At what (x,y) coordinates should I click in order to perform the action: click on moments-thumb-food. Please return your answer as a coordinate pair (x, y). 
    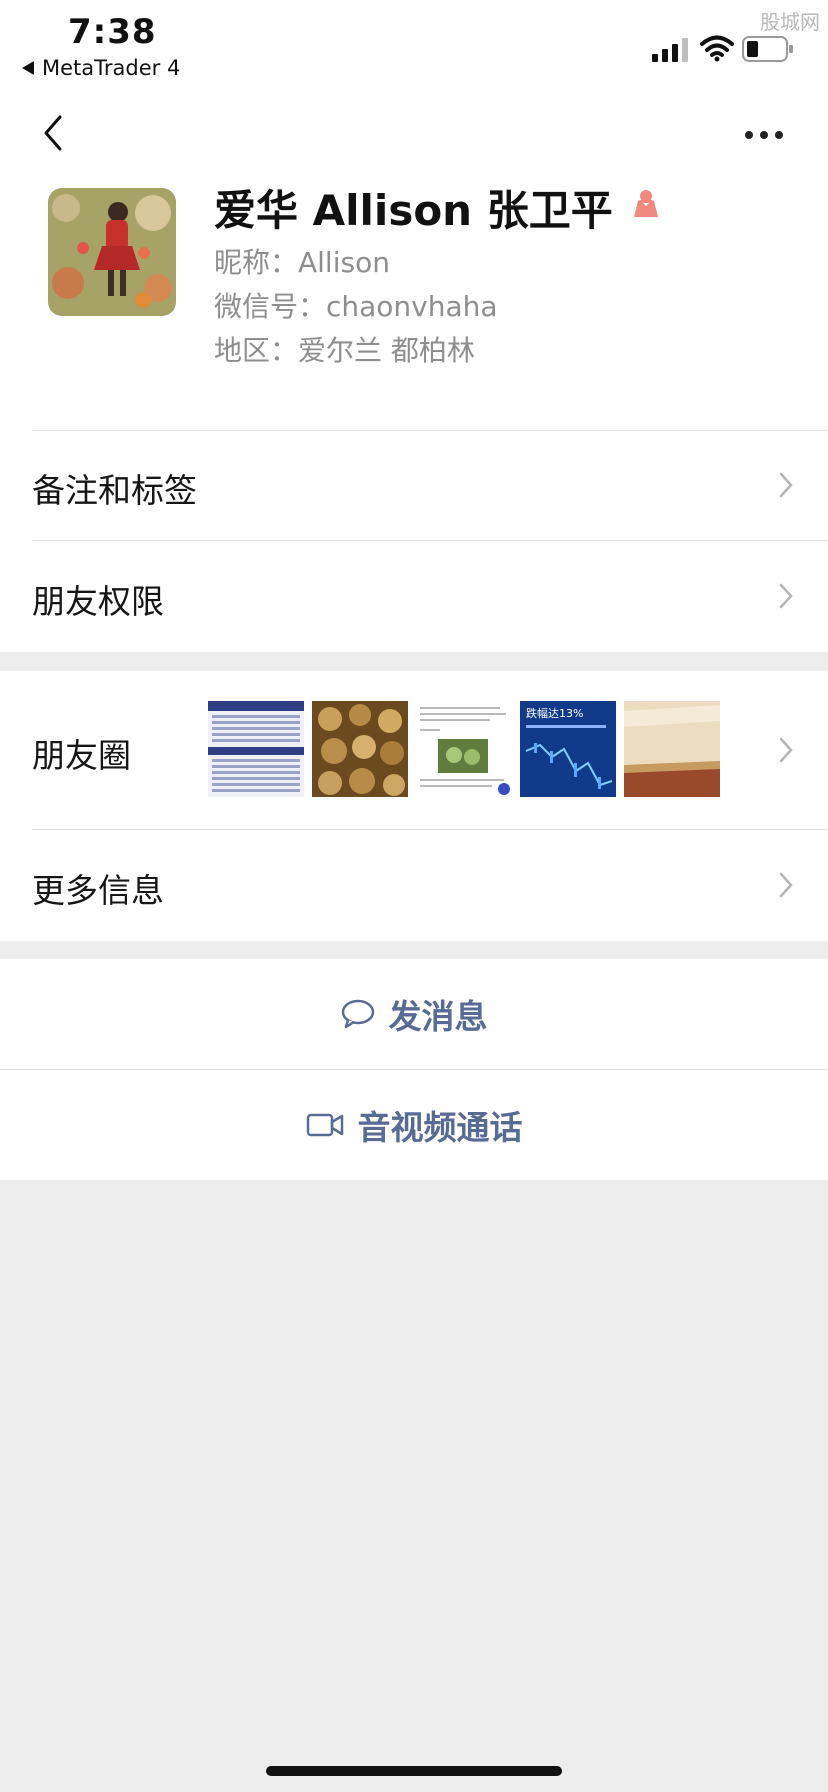
    Looking at the image, I should click on (360, 749).